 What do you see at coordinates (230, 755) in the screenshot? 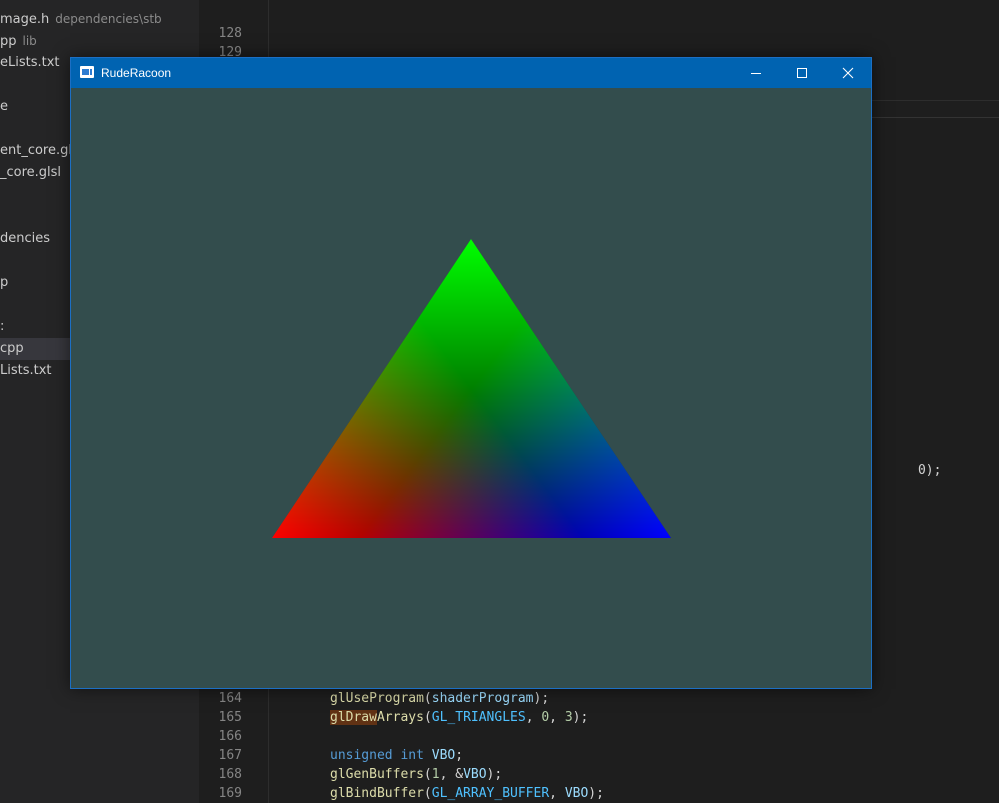
I see `line-number: 167` at bounding box center [230, 755].